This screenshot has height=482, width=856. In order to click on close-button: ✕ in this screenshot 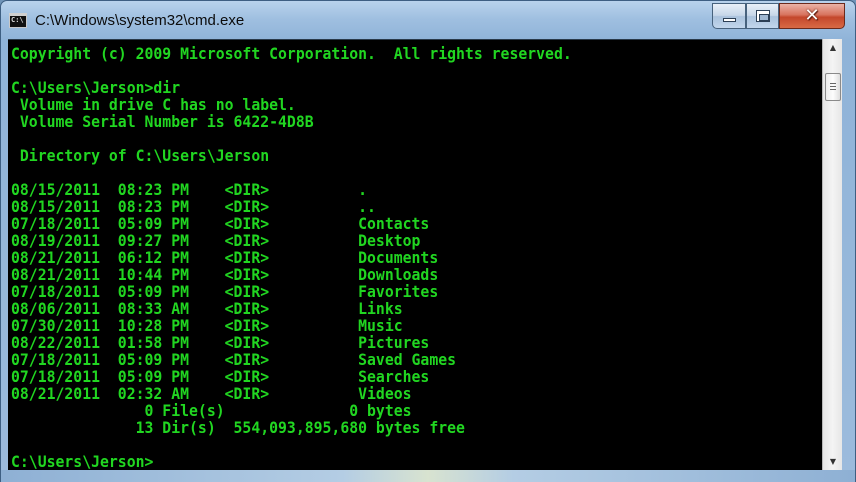, I will do `click(812, 16)`.